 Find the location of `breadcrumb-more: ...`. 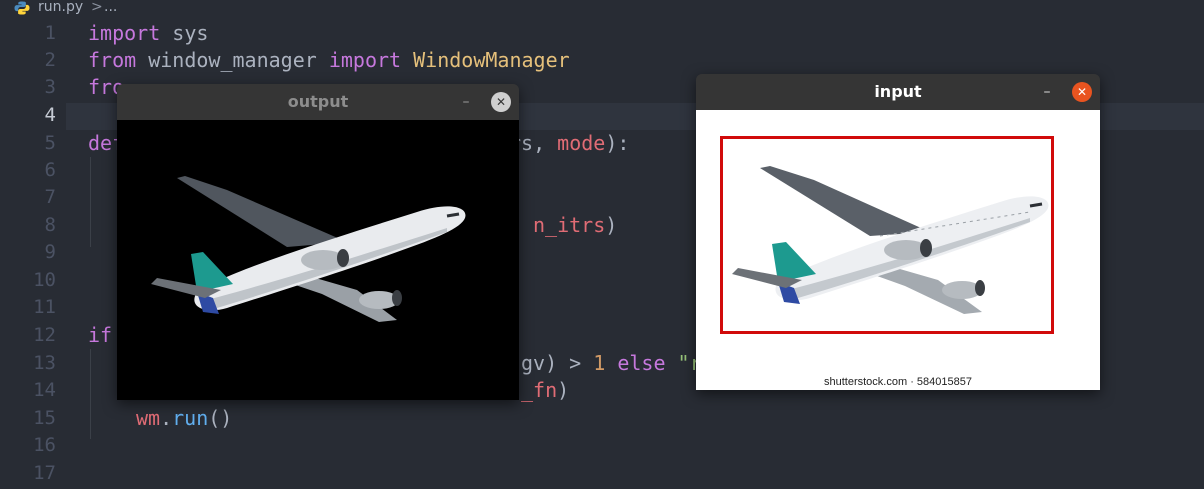

breadcrumb-more: ... is located at coordinates (110, 7).